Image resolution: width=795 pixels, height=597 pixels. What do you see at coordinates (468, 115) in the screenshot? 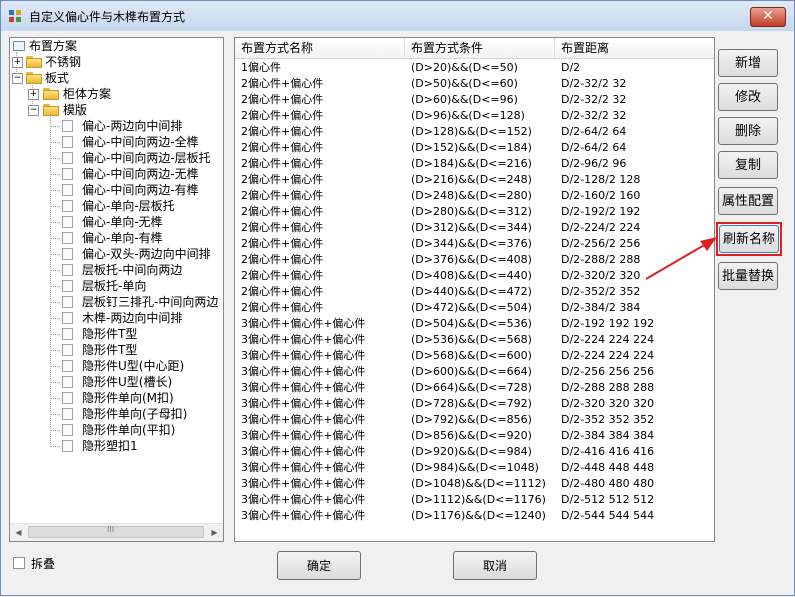
I see `cell-condition: (D>96)&&(D<=128)` at bounding box center [468, 115].